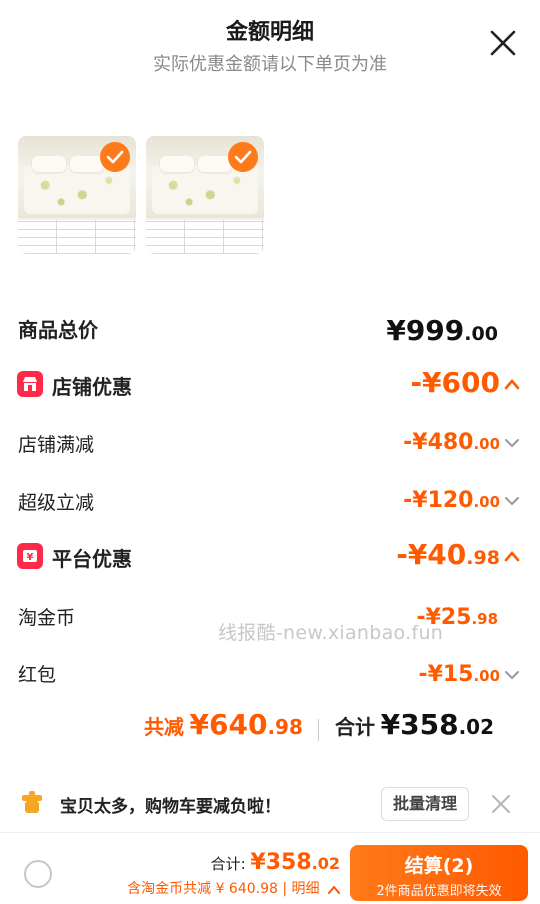 This screenshot has height=904, width=540. Describe the element at coordinates (233, 888) in the screenshot. I see `discount-detail-link: 含淘金币共减 ¥ 640.98 | 明细` at that location.